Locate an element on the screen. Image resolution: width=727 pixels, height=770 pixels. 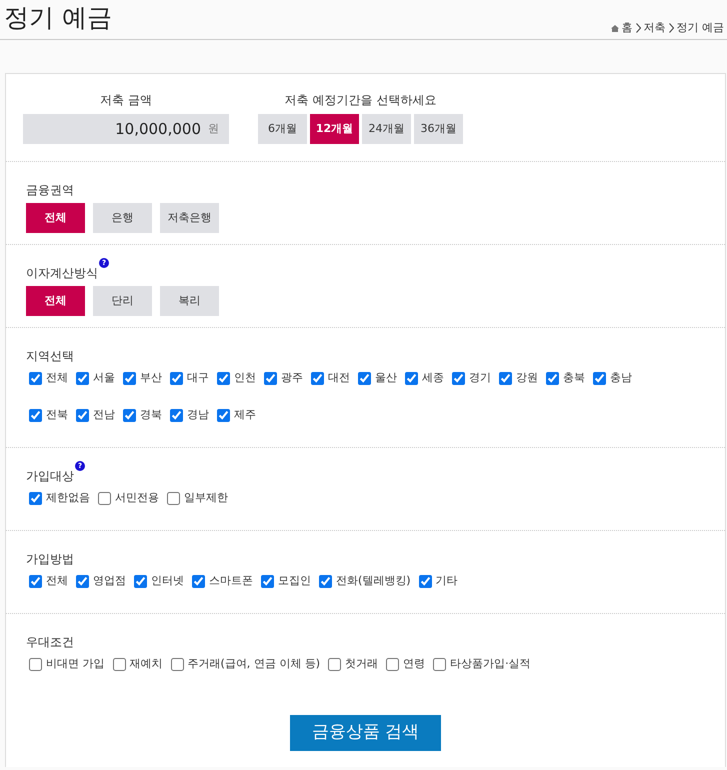
currency-unit: 원 is located at coordinates (213, 129).